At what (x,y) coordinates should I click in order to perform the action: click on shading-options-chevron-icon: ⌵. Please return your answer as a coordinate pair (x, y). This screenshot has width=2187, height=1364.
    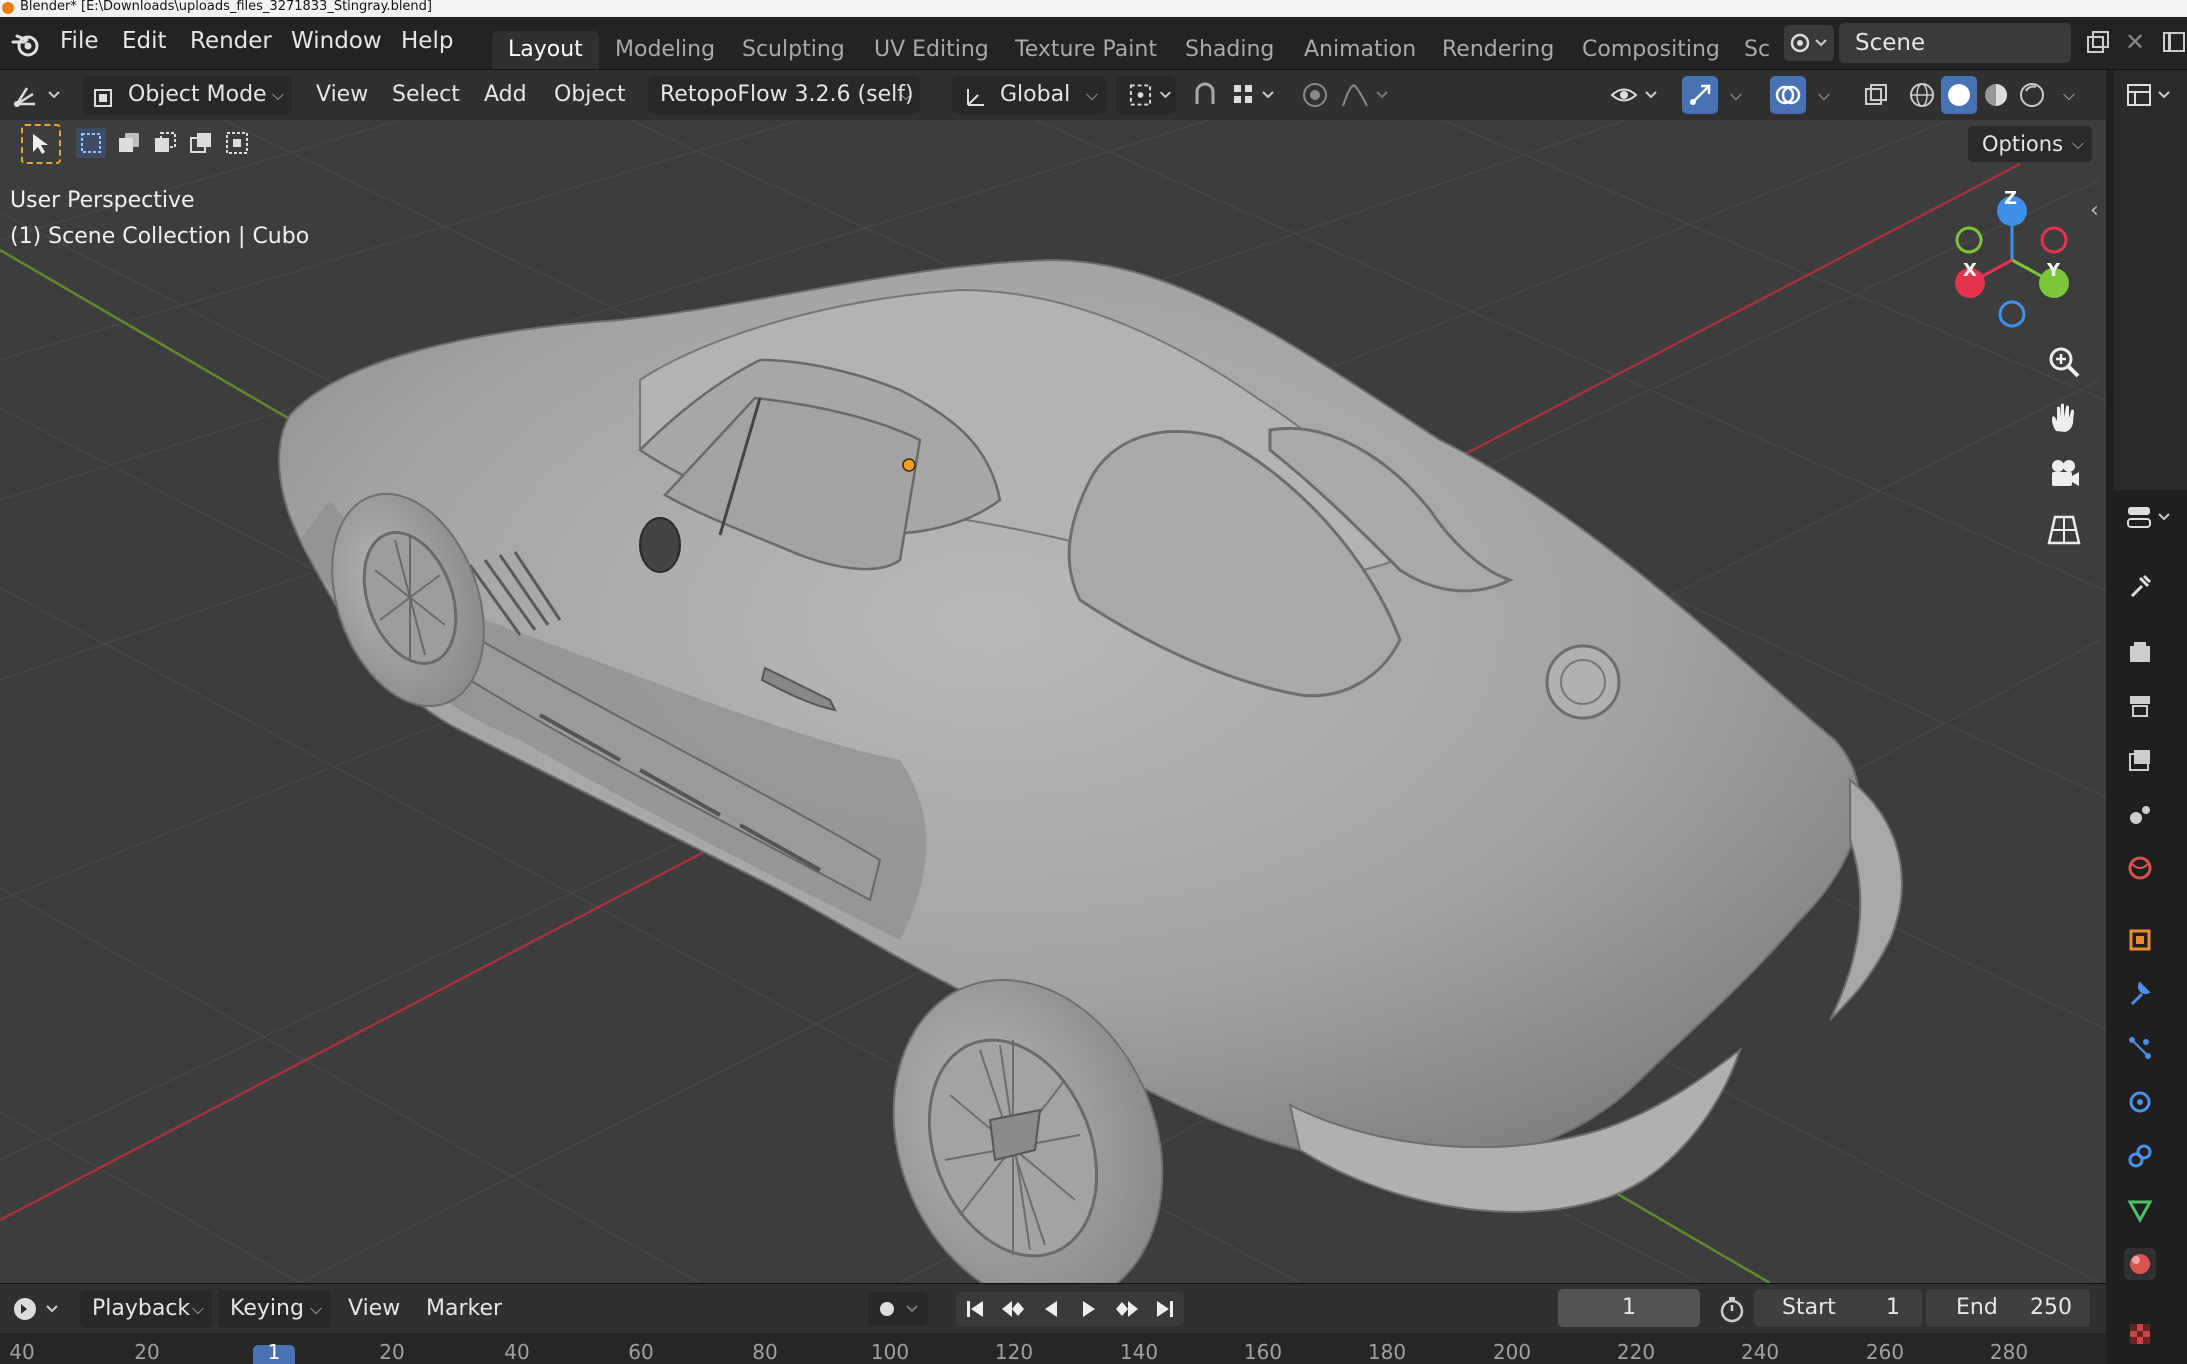
    Looking at the image, I should click on (2069, 95).